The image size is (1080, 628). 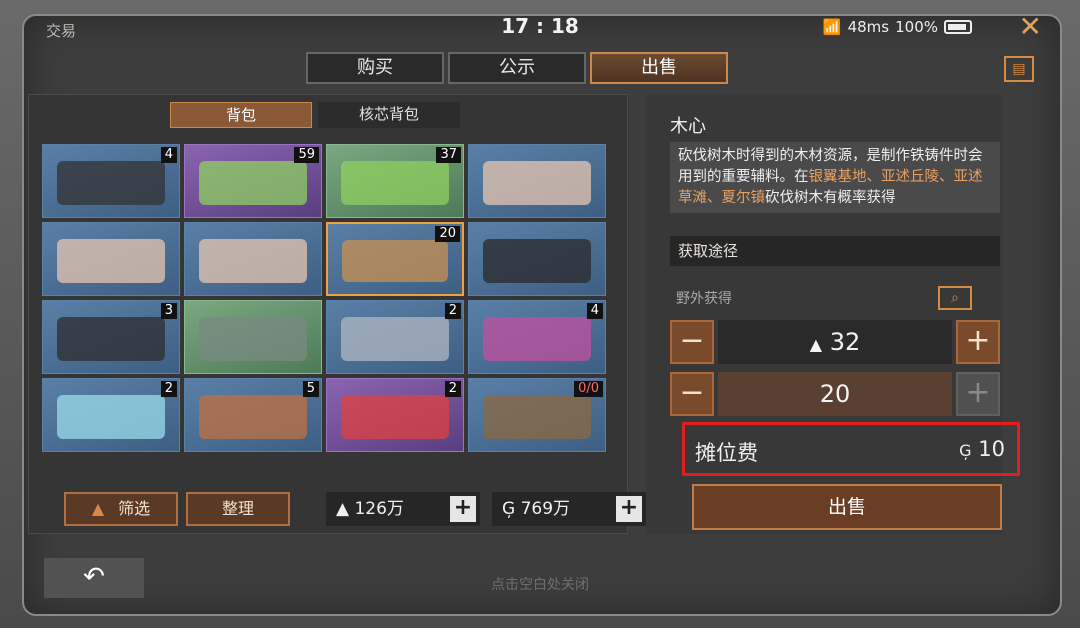 I want to click on status-bar: 📶 48ms 100%, so click(x=897, y=27).